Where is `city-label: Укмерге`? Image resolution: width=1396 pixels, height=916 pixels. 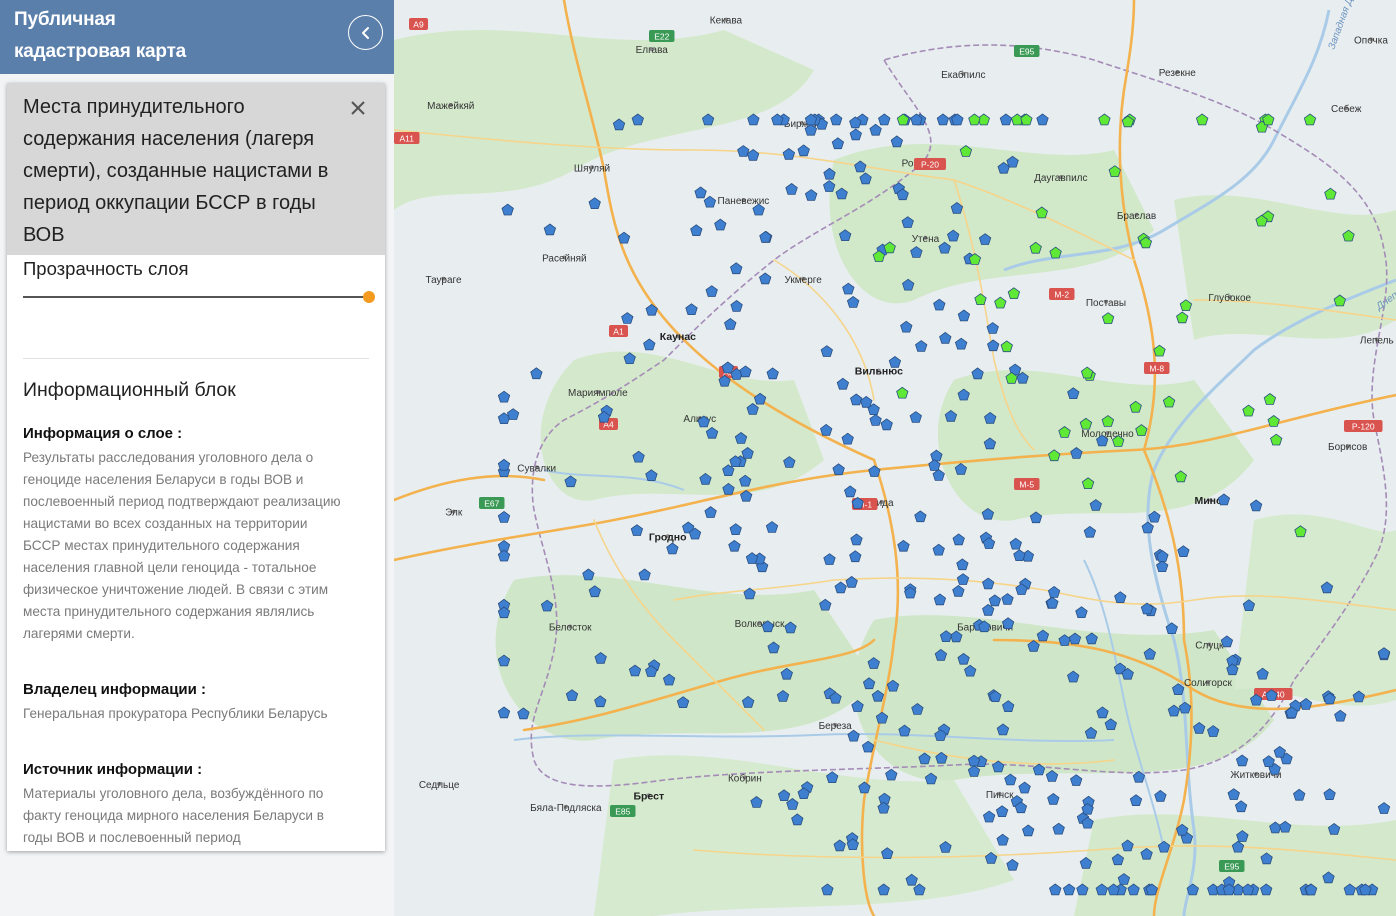
city-label: Укмерге is located at coordinates (804, 280).